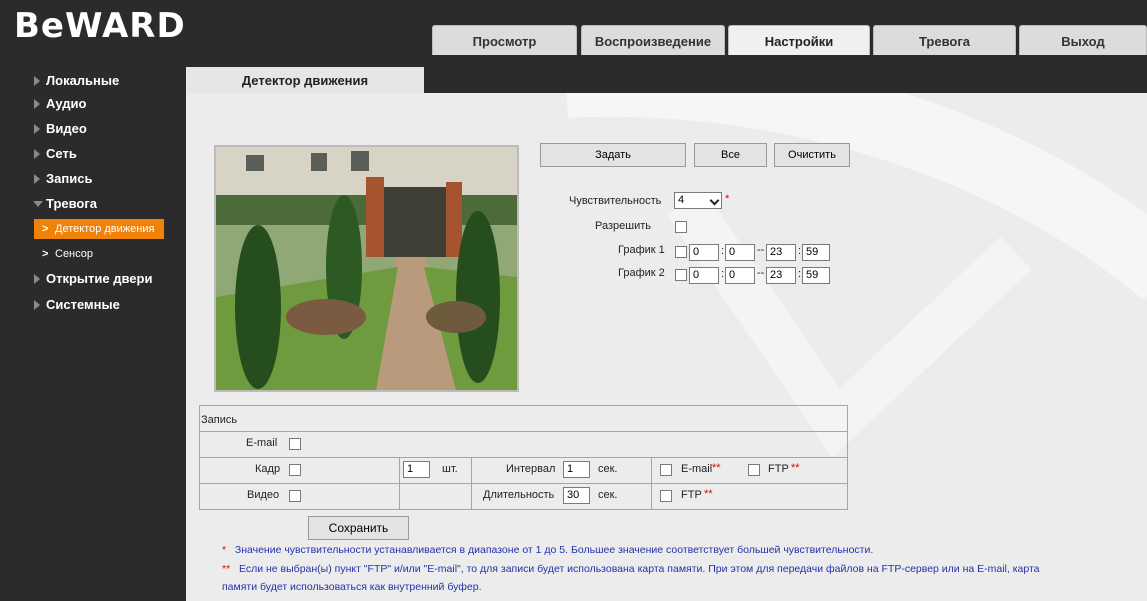 This screenshot has width=1147, height=601. I want to click on set-area-button: Задать, so click(613, 155).